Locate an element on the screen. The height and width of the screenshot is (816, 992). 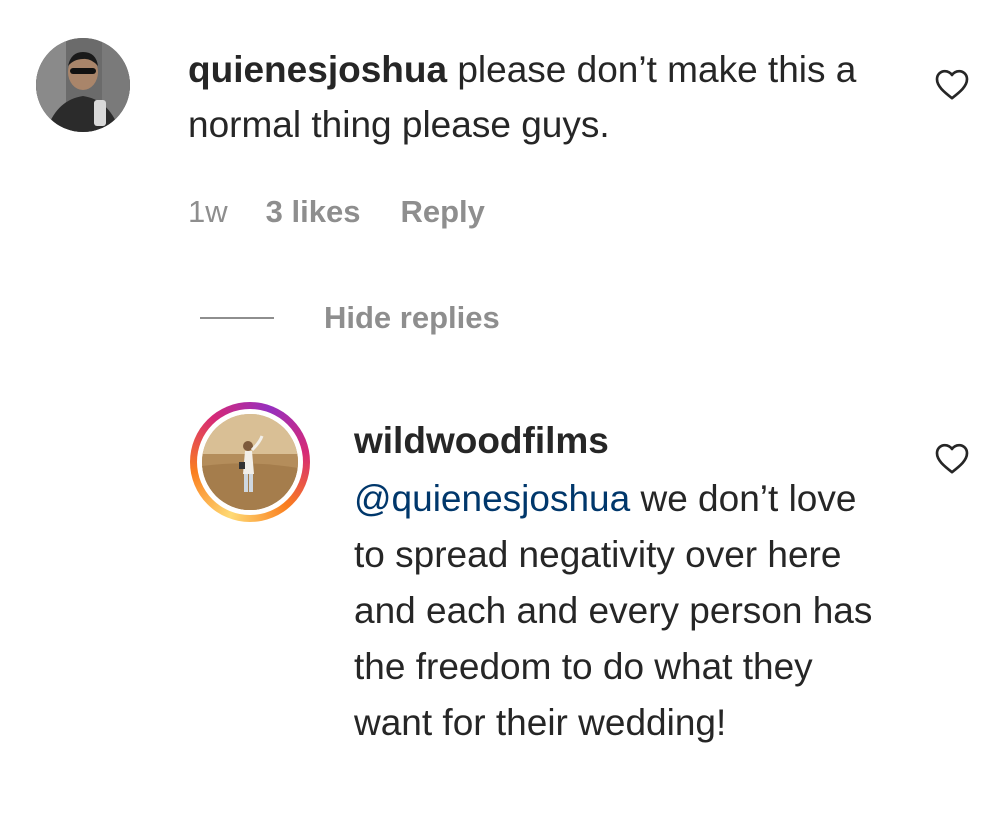
comment-timestamp: 1w is located at coordinates (208, 212).